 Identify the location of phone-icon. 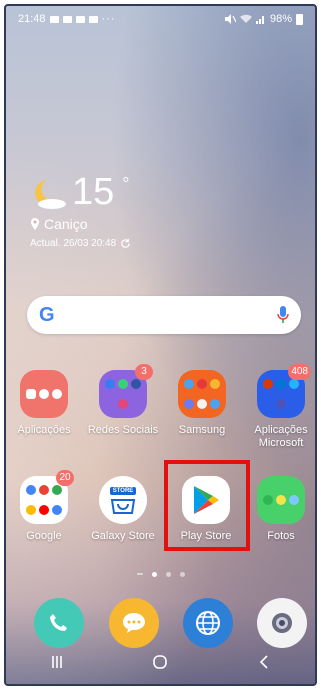
(58, 622).